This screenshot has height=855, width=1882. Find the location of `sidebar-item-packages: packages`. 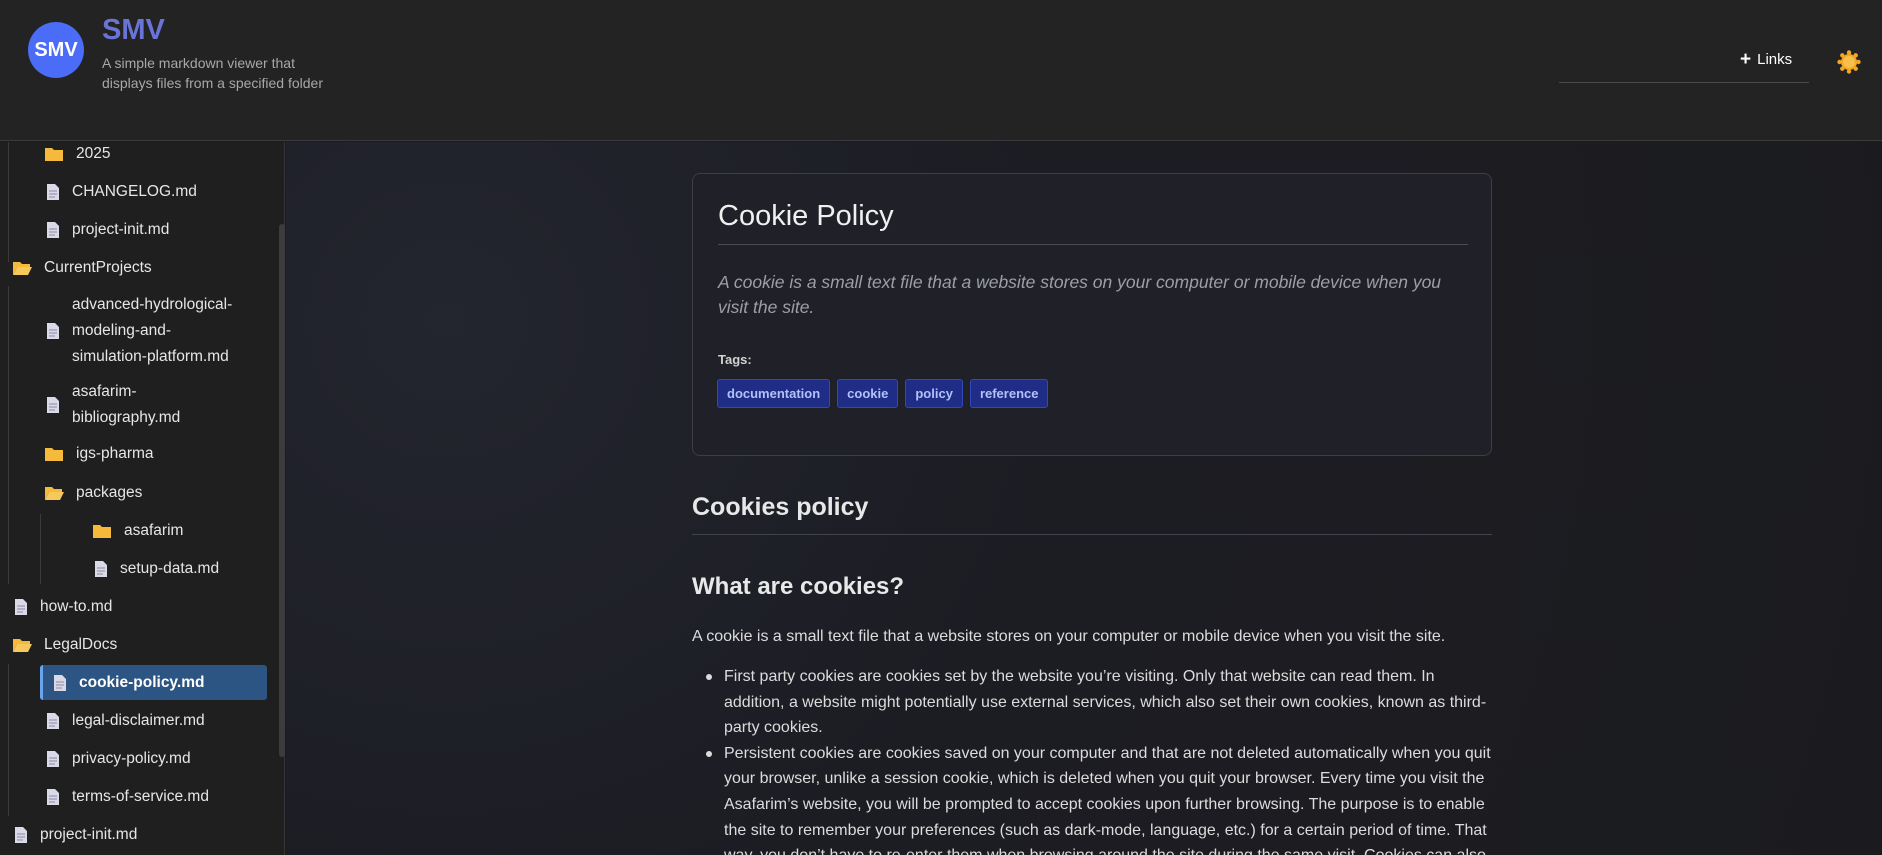

sidebar-item-packages: packages is located at coordinates (93, 493).